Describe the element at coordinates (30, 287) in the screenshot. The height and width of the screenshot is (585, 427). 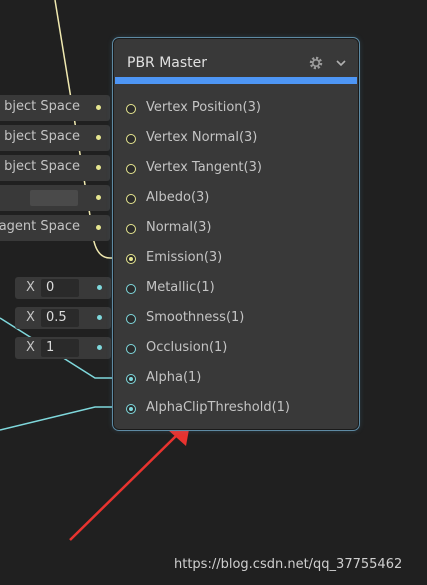
I see `metallic-axis-label: X` at that location.